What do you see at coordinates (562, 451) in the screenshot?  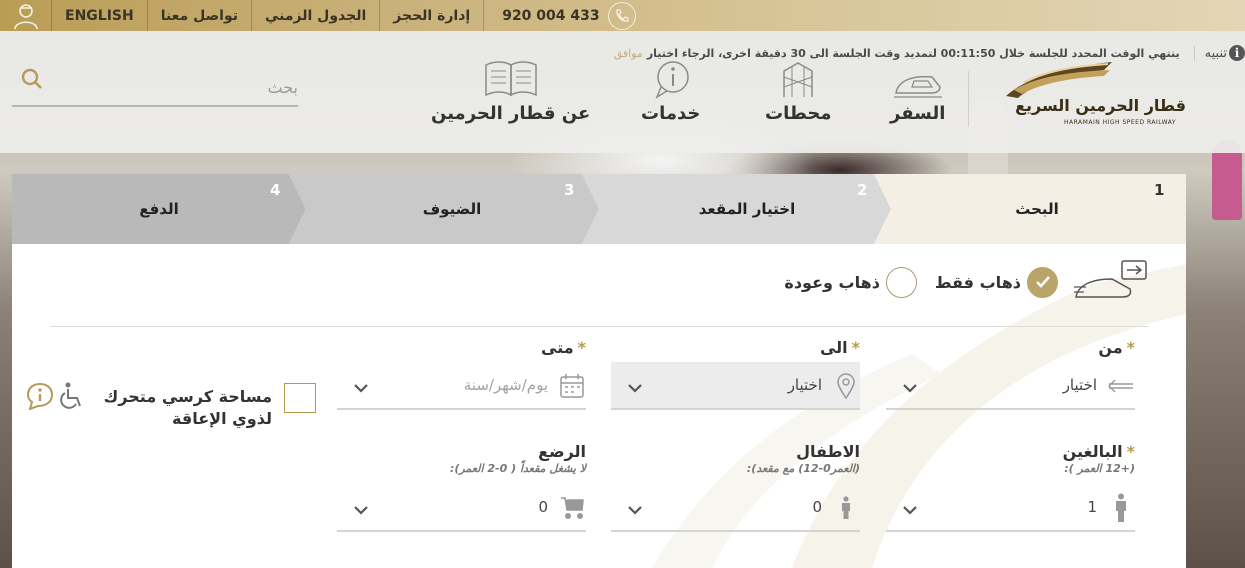 I see `infants-label: الرضع` at bounding box center [562, 451].